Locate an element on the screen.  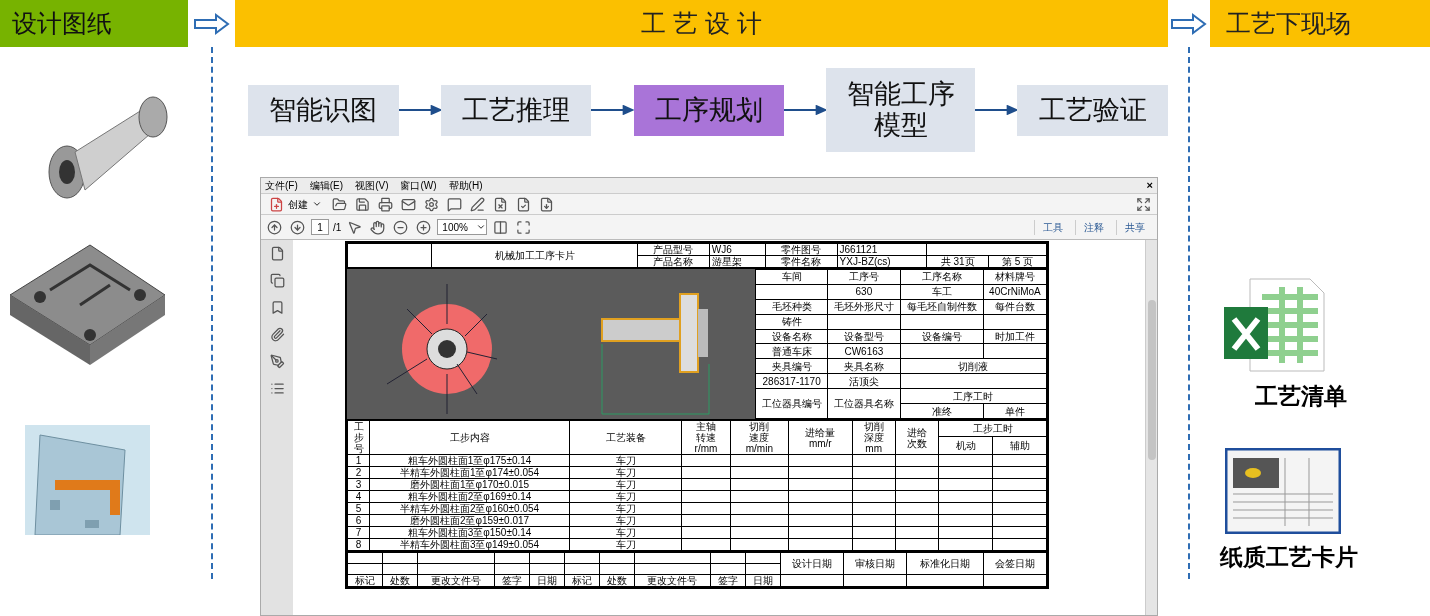
column-header: 工步号 is located at coordinates (358, 437).